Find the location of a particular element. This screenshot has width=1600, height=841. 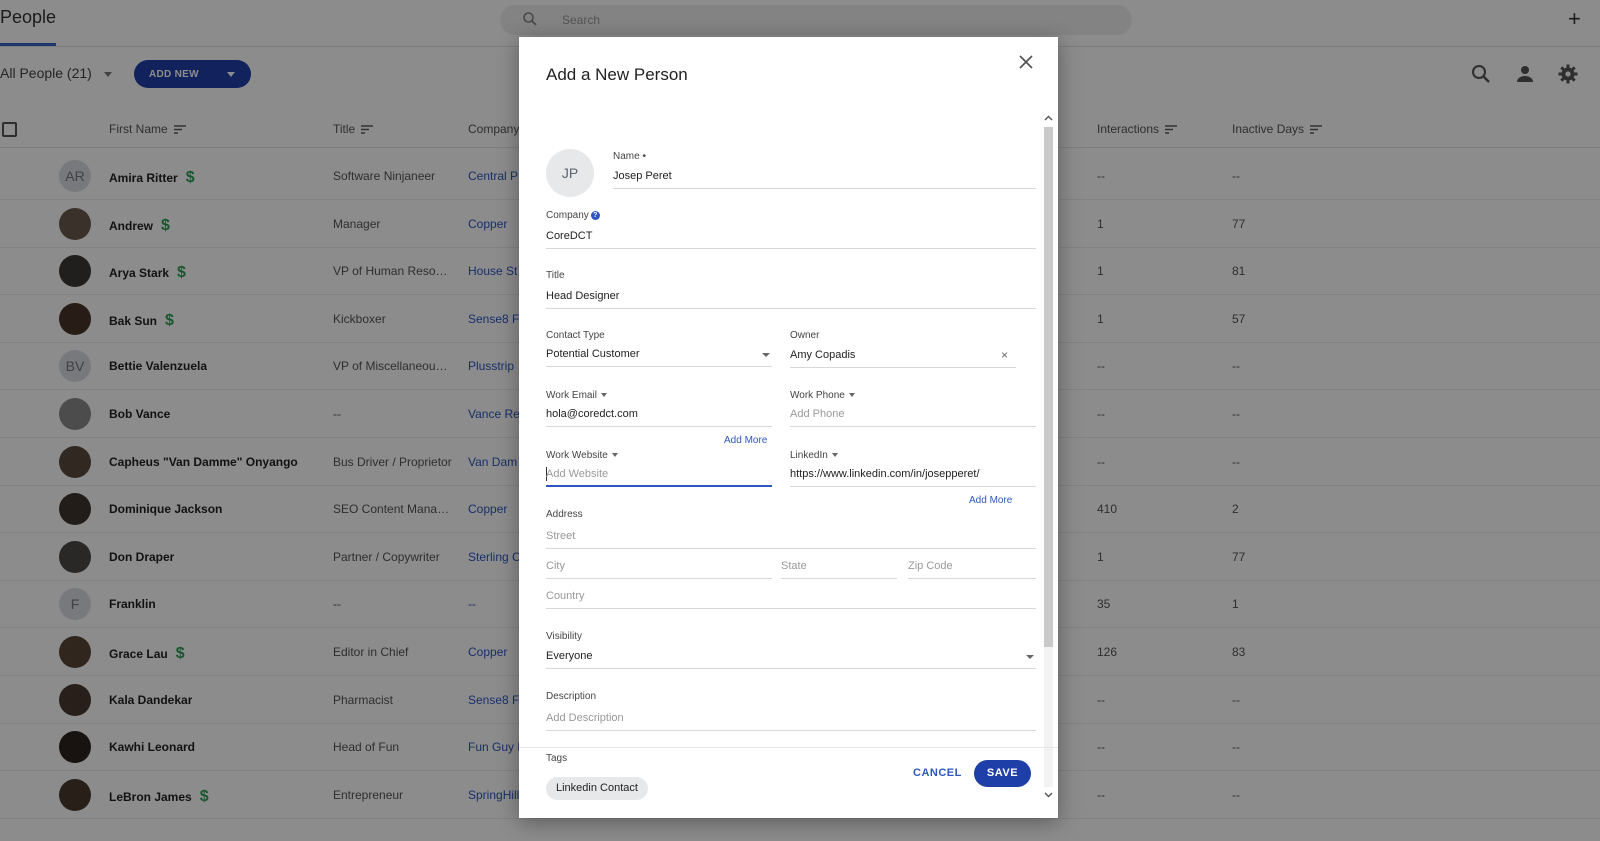

street-placeholder: Street is located at coordinates (561, 536).